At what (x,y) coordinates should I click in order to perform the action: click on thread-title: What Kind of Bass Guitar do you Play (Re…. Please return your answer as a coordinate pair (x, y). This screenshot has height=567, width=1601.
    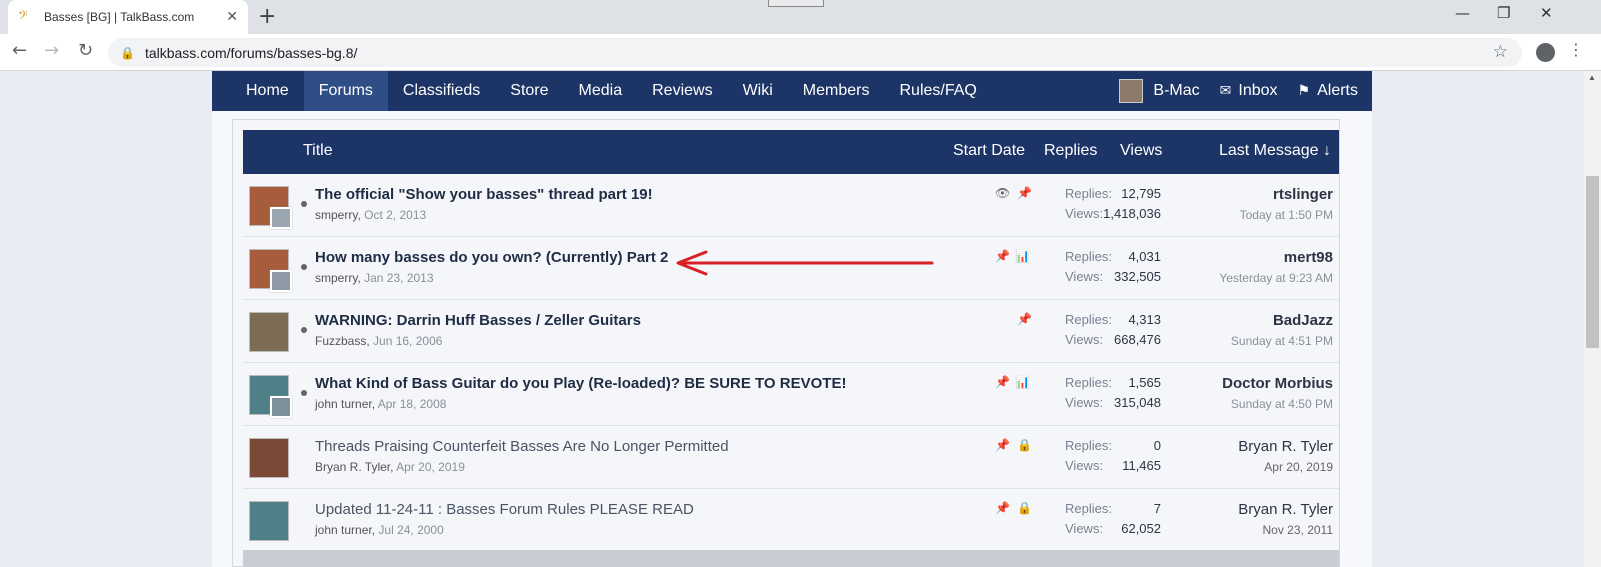
    Looking at the image, I should click on (580, 383).